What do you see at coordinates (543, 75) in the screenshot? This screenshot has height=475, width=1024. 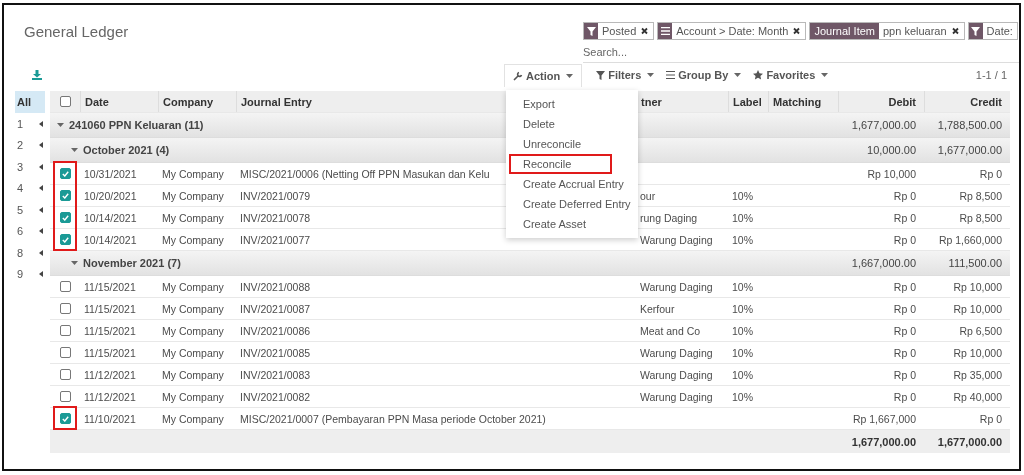 I see `action-button: Action` at bounding box center [543, 75].